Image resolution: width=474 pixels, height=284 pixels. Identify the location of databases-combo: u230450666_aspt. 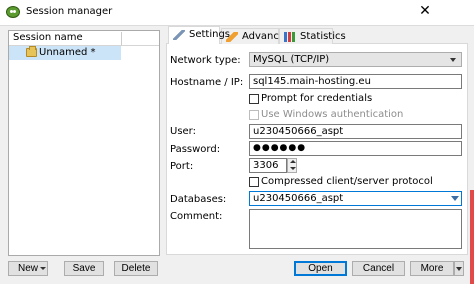
(355, 198).